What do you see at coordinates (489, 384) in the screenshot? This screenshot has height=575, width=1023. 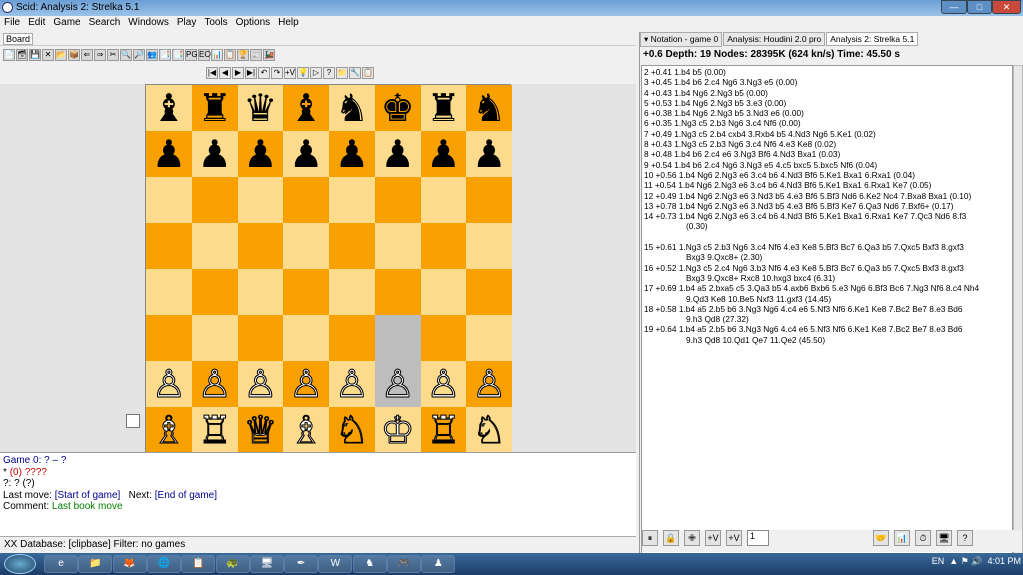 I see `square-r6-c7: ♙` at bounding box center [489, 384].